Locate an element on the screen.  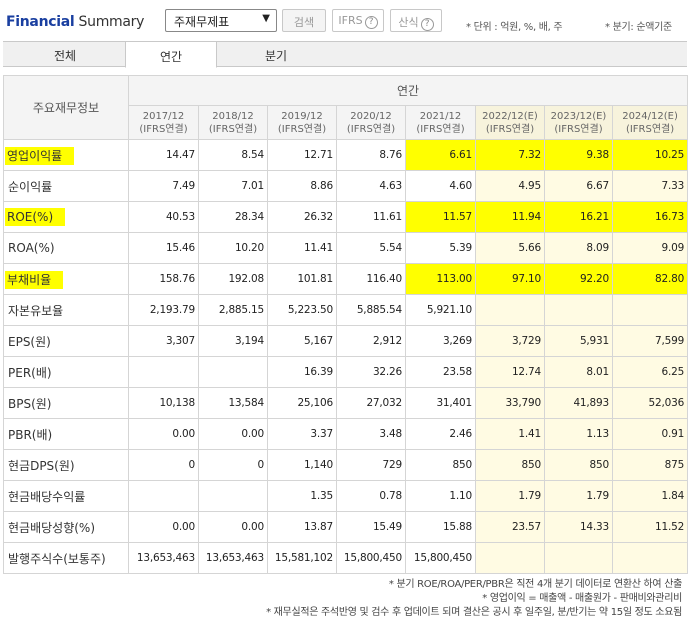
ifrs-button: IFRS? is located at coordinates (358, 20).